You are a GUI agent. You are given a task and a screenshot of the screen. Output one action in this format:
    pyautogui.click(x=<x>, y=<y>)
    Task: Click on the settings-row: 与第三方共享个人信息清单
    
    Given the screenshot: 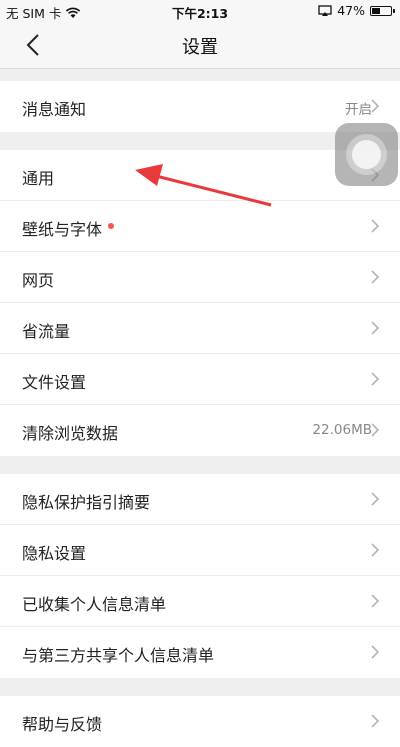 What is the action you would take?
    pyautogui.click(x=200, y=652)
    